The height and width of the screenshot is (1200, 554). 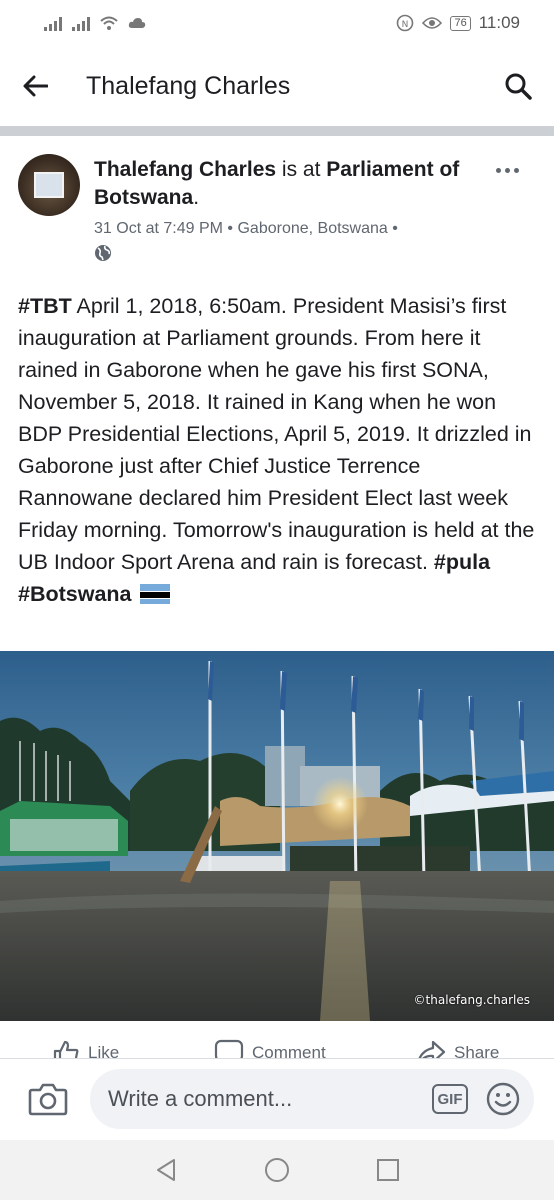 I want to click on nav-home-icon, so click(x=277, y=1170).